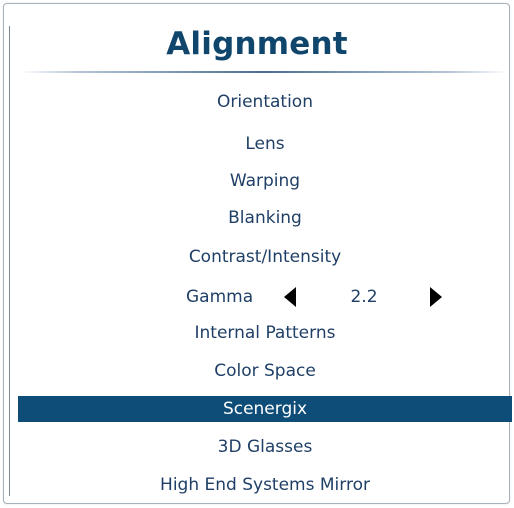 The image size is (514, 508). Describe the element at coordinates (265, 218) in the screenshot. I see `menu-item-blanking: Blanking` at that location.